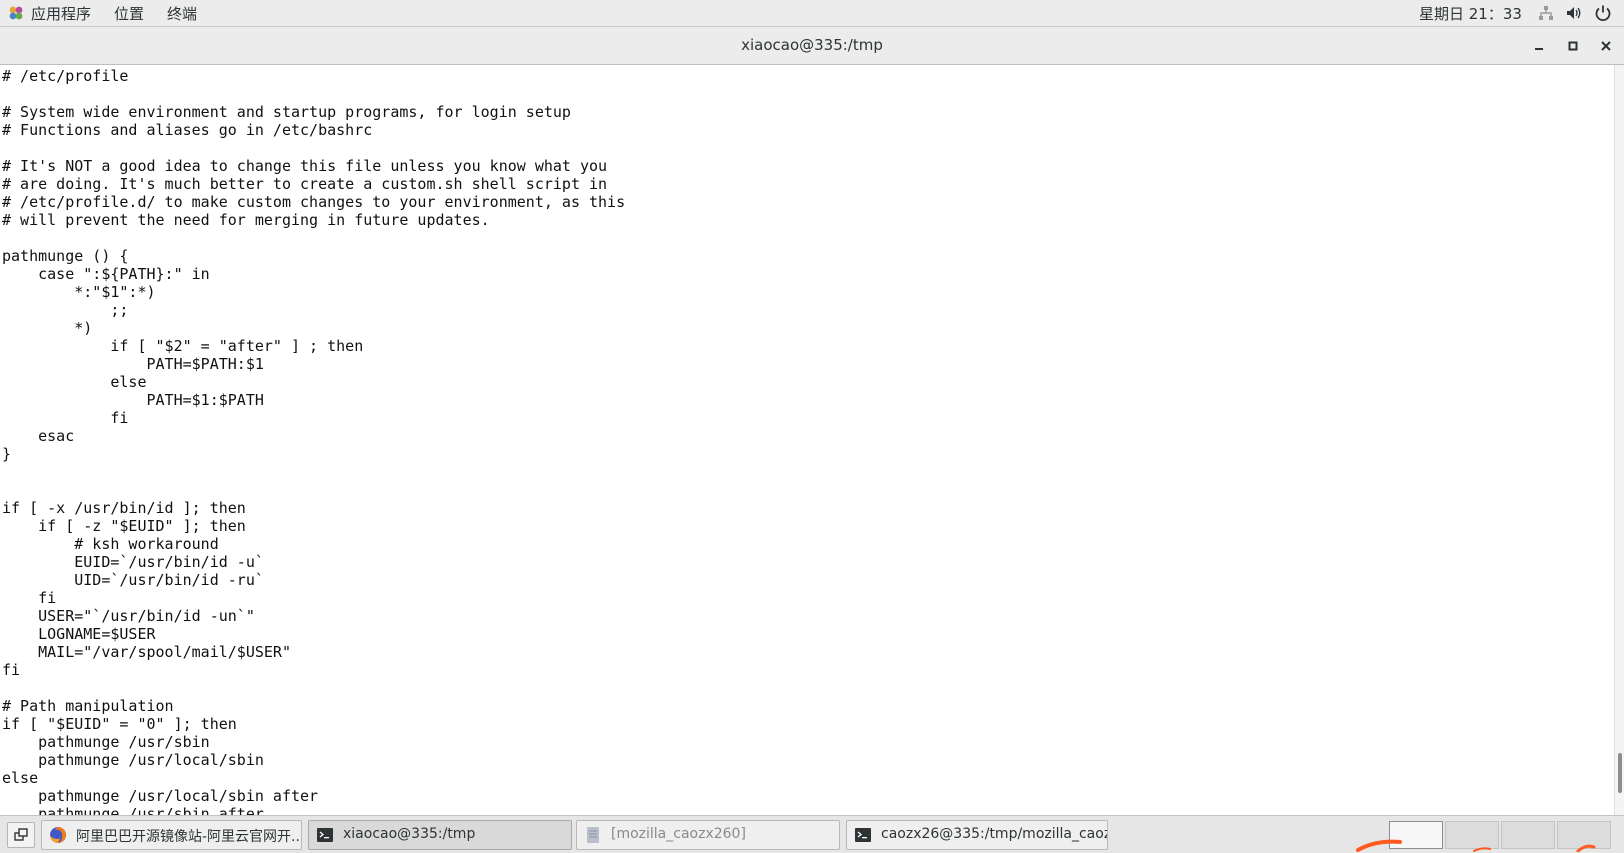 Image resolution: width=1624 pixels, height=853 pixels. I want to click on menu-terminal: 终端, so click(182, 13).